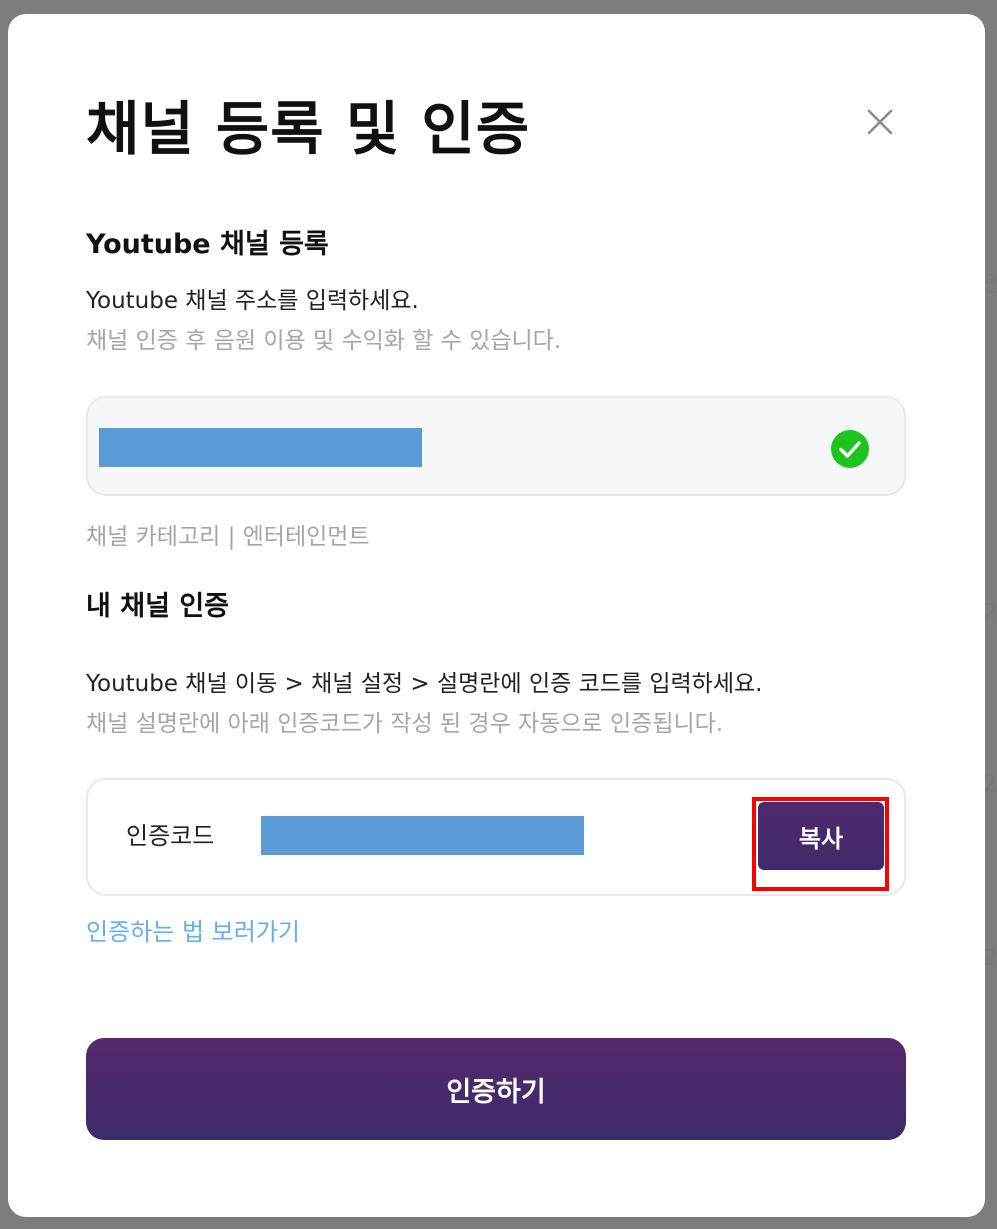  Describe the element at coordinates (821, 836) in the screenshot. I see `copy-button: 복사` at that location.